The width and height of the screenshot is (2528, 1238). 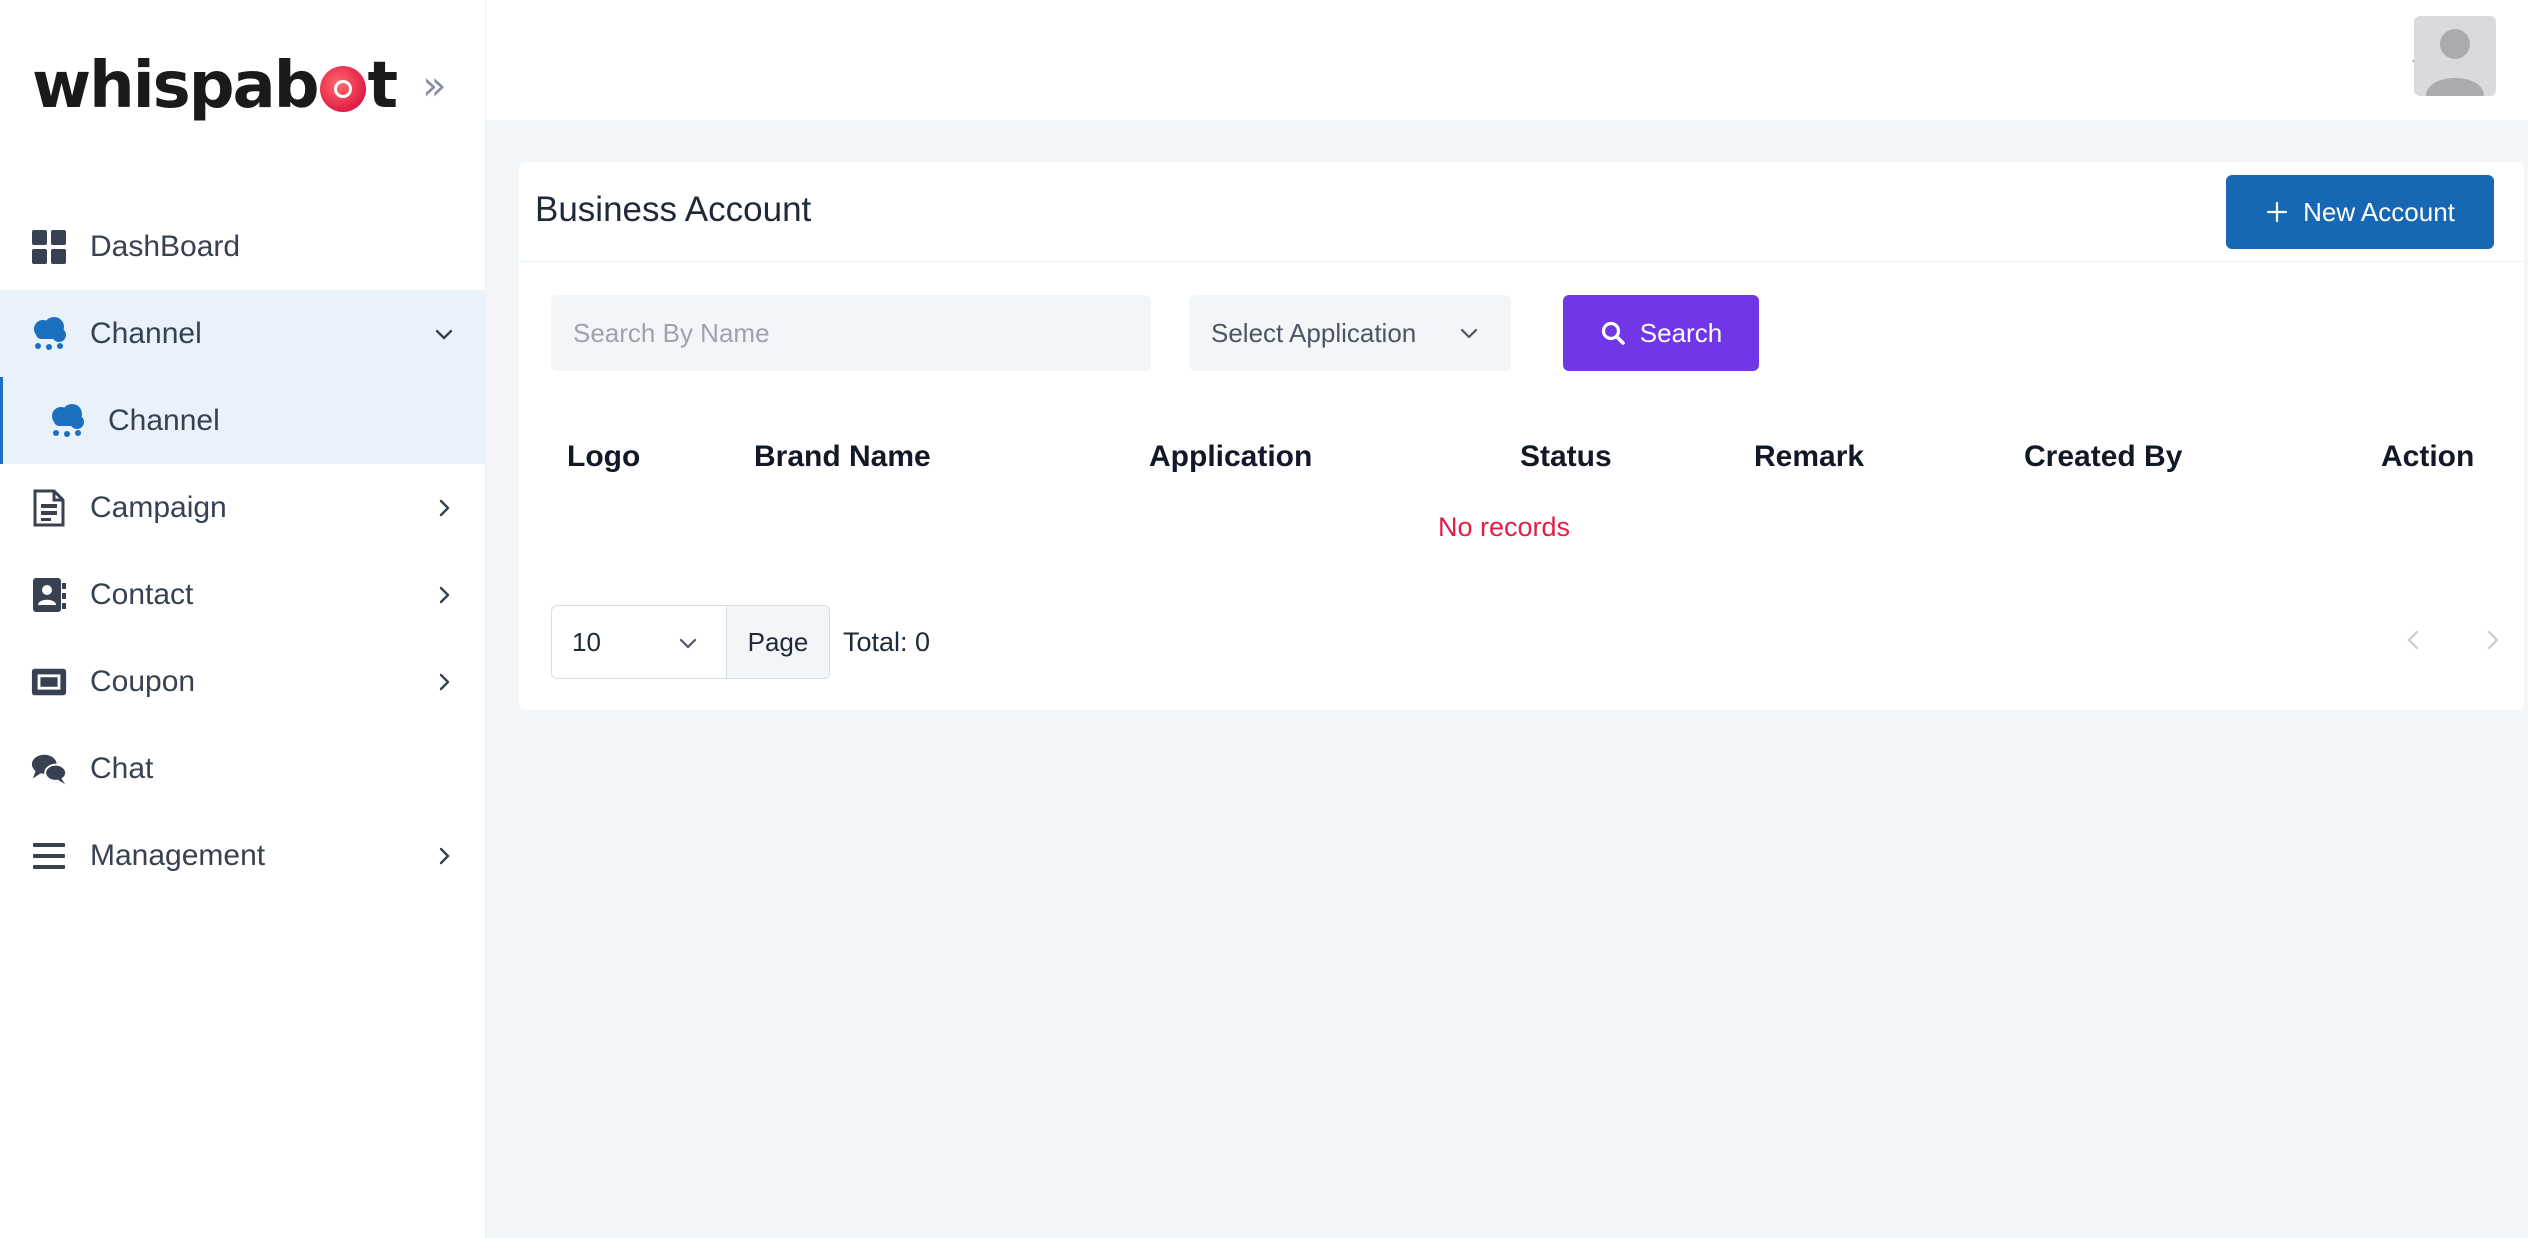 What do you see at coordinates (243, 768) in the screenshot?
I see `sidebar-item-chat: Chat` at bounding box center [243, 768].